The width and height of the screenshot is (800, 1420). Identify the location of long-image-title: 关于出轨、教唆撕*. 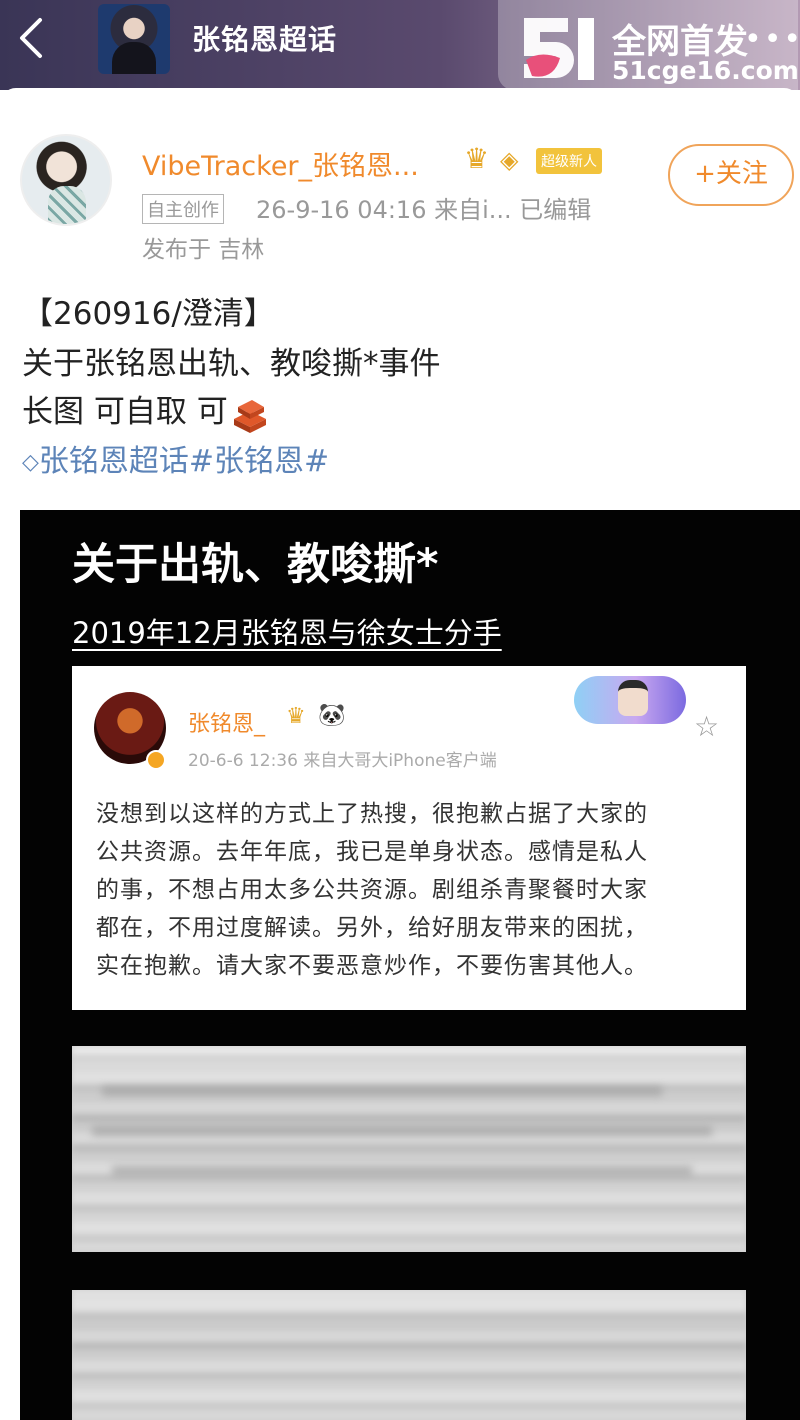
(255, 565).